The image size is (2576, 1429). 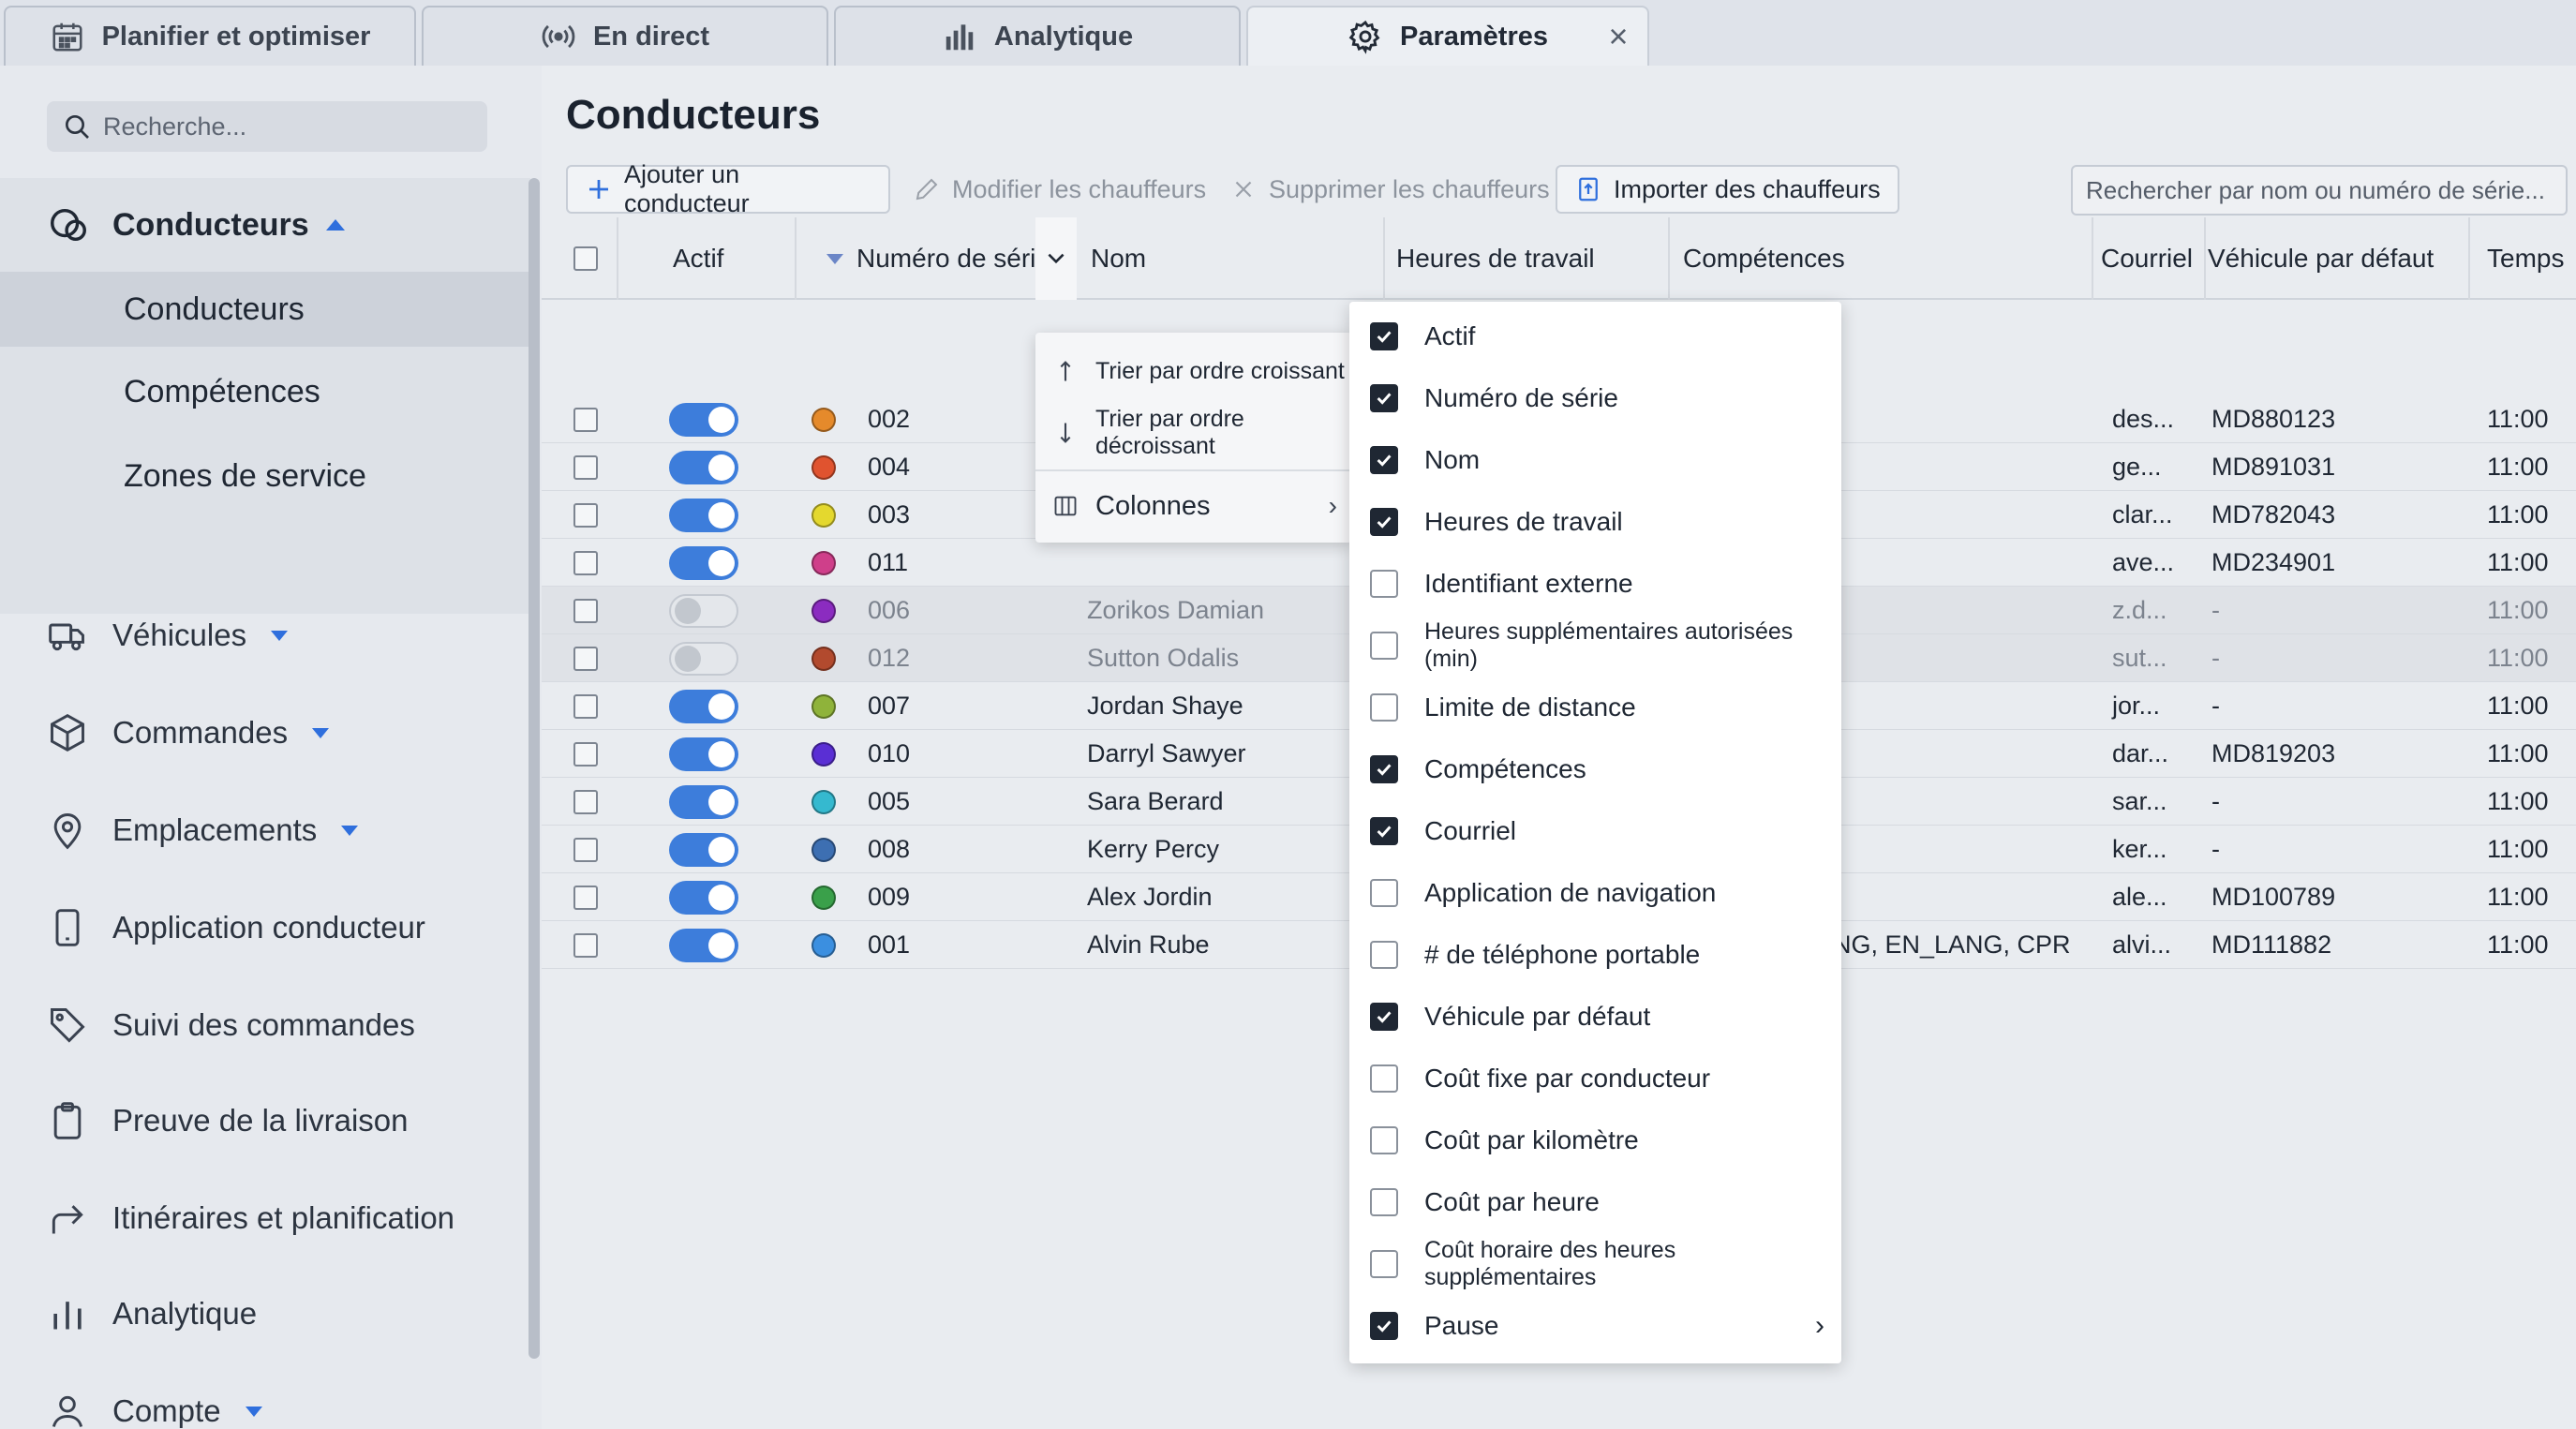 What do you see at coordinates (1595, 831) in the screenshot?
I see `column-option-email: Courriel` at bounding box center [1595, 831].